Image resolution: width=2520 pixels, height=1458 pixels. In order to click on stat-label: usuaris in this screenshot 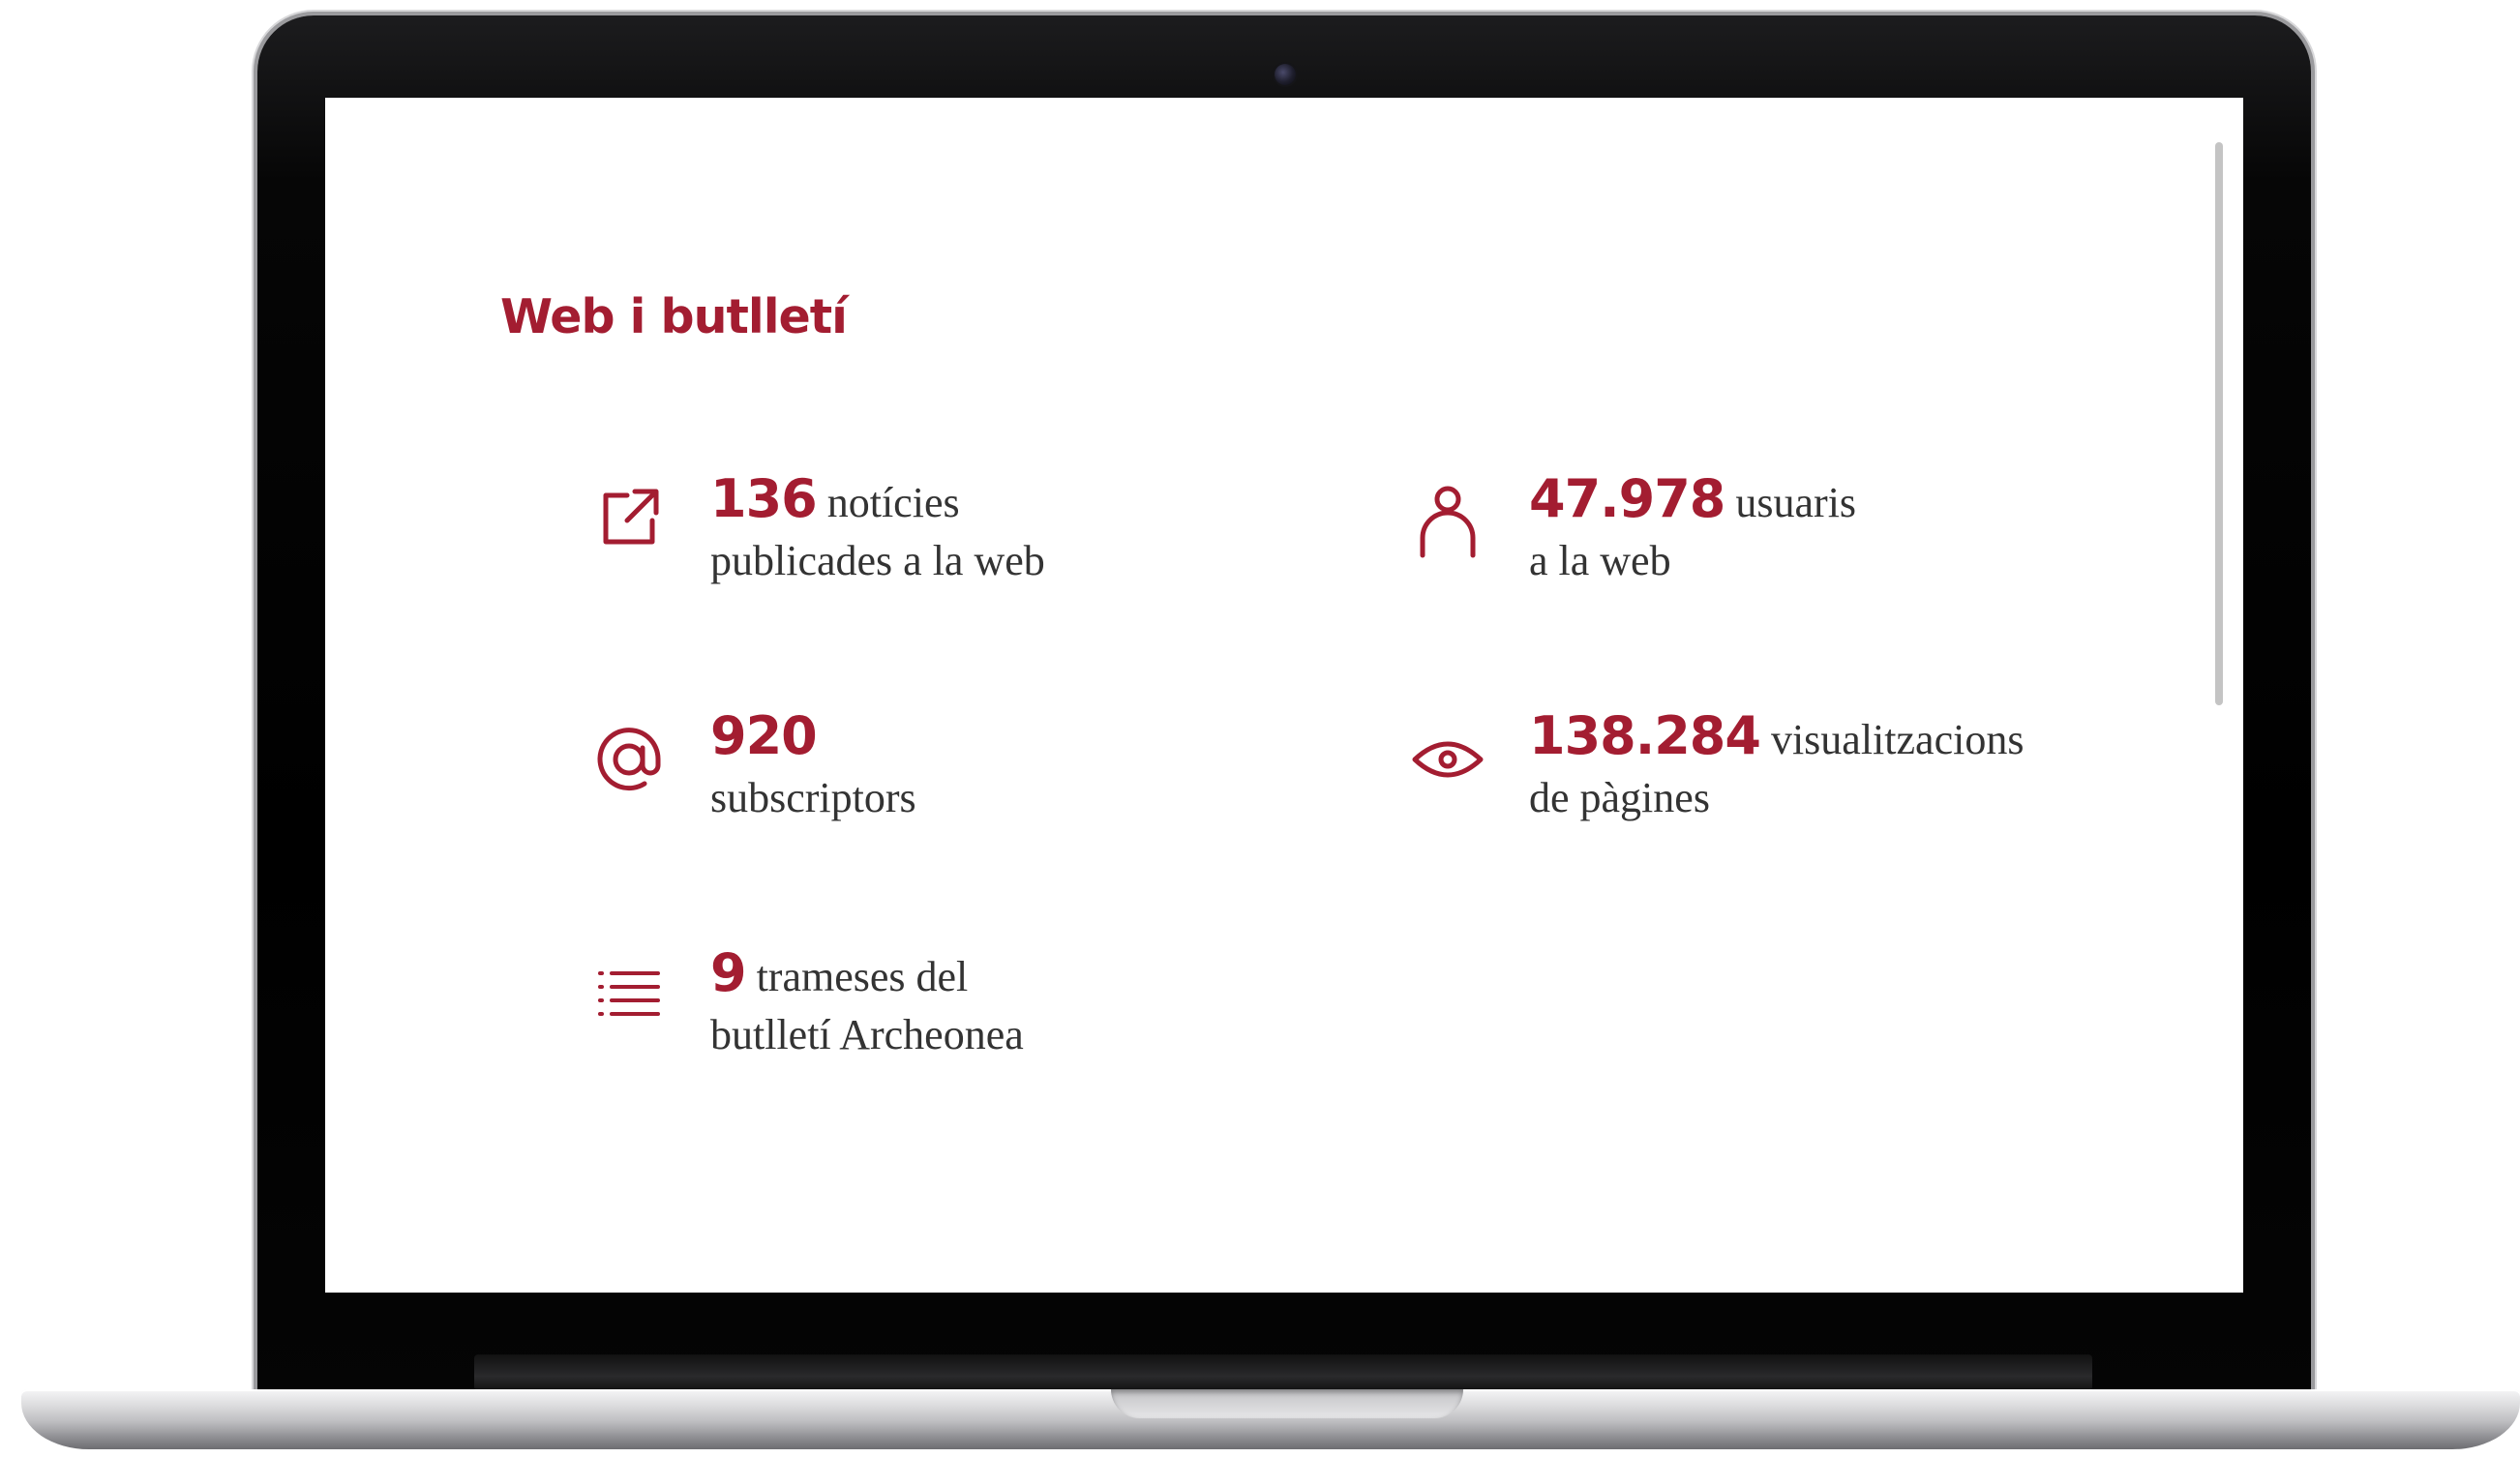, I will do `click(1796, 502)`.